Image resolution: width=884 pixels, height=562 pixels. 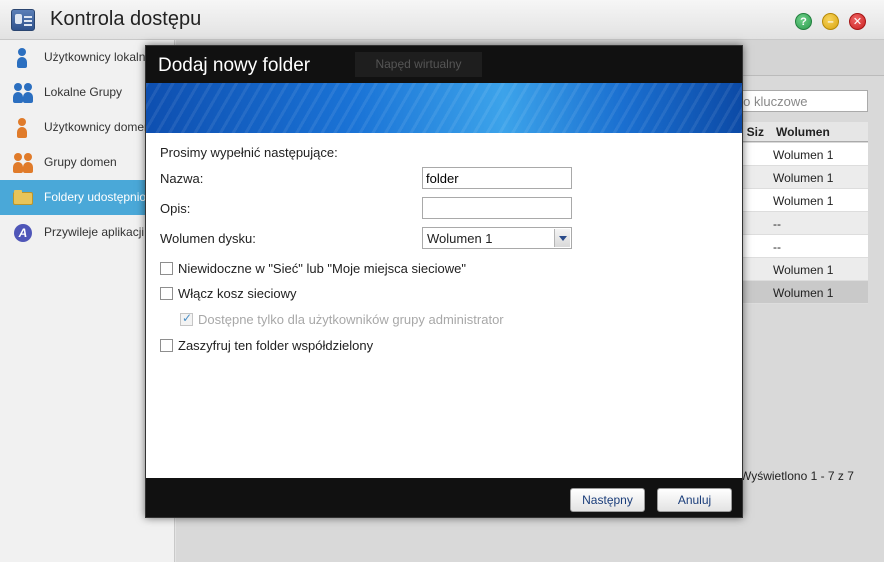 I want to click on user-icon, so click(x=23, y=58).